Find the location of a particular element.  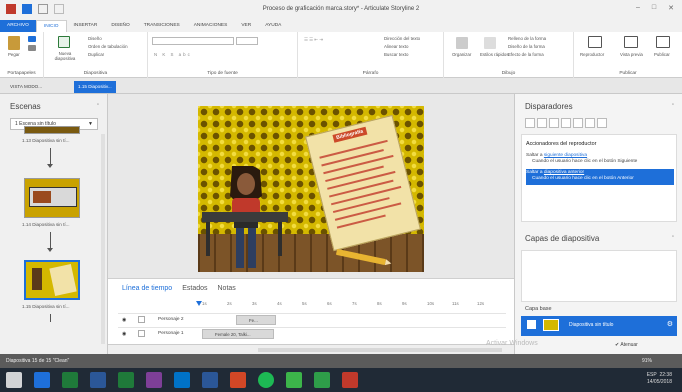

bibliography-paper: Bibliografía is located at coordinates (363, 183).